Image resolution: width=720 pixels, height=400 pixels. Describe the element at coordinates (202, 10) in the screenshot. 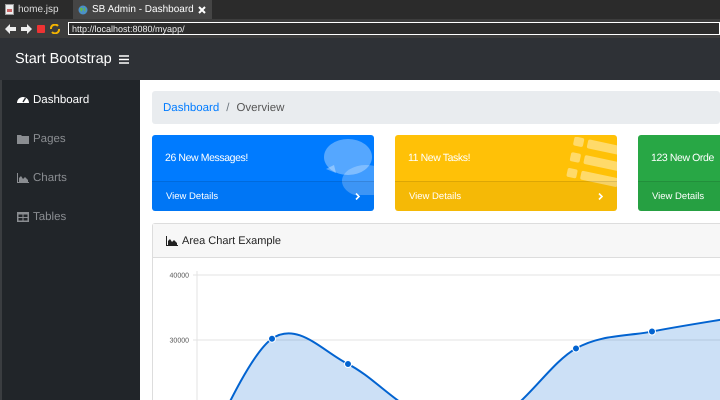

I see `close-icon` at that location.